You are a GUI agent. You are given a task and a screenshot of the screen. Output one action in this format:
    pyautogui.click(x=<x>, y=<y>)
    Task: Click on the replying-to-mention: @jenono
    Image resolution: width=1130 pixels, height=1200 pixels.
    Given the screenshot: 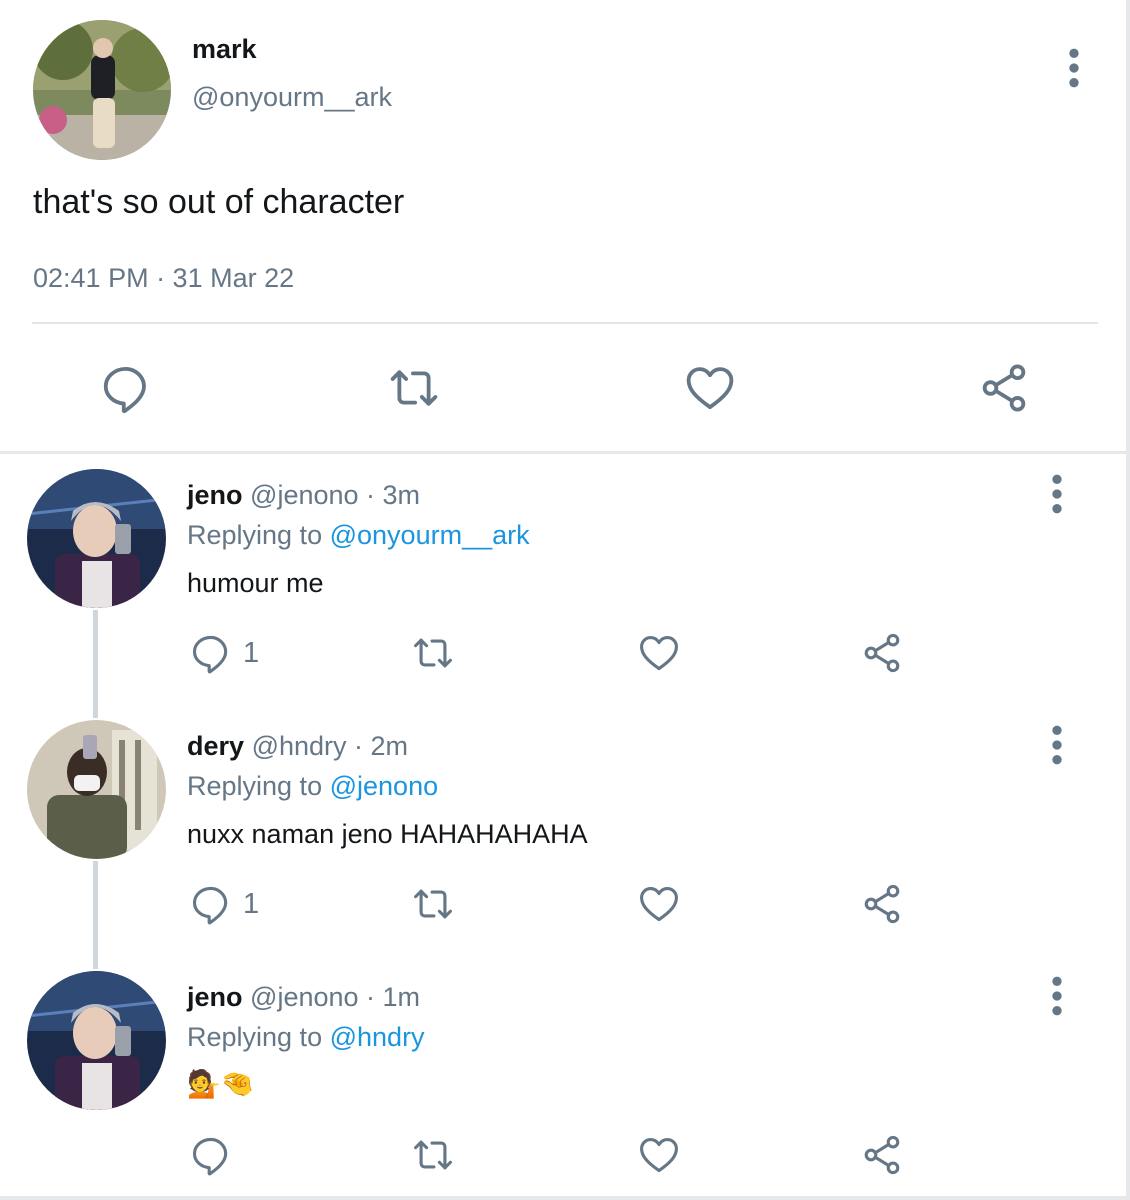 What is the action you would take?
    pyautogui.click(x=384, y=786)
    